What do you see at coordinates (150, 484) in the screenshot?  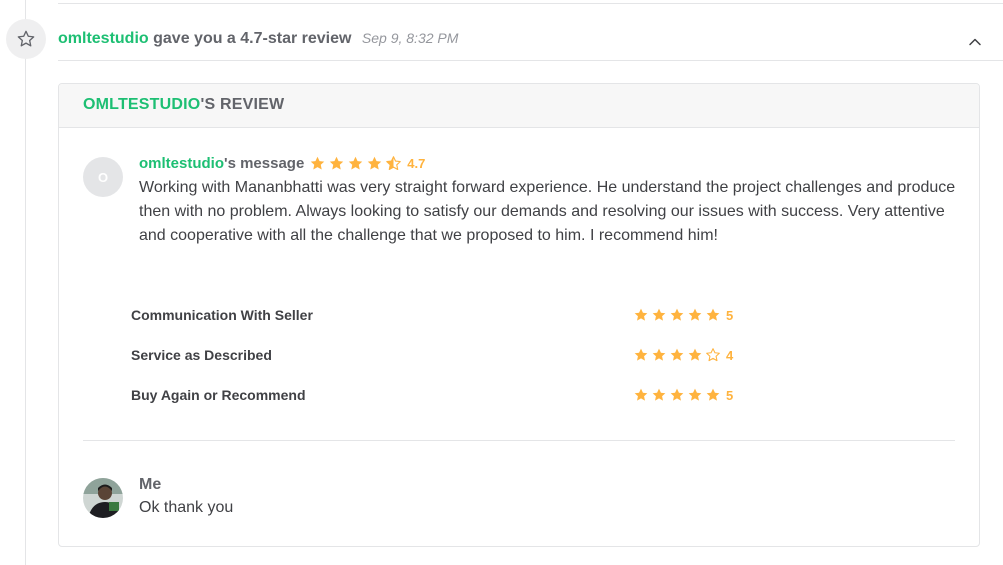 I see `reply-author: Me` at bounding box center [150, 484].